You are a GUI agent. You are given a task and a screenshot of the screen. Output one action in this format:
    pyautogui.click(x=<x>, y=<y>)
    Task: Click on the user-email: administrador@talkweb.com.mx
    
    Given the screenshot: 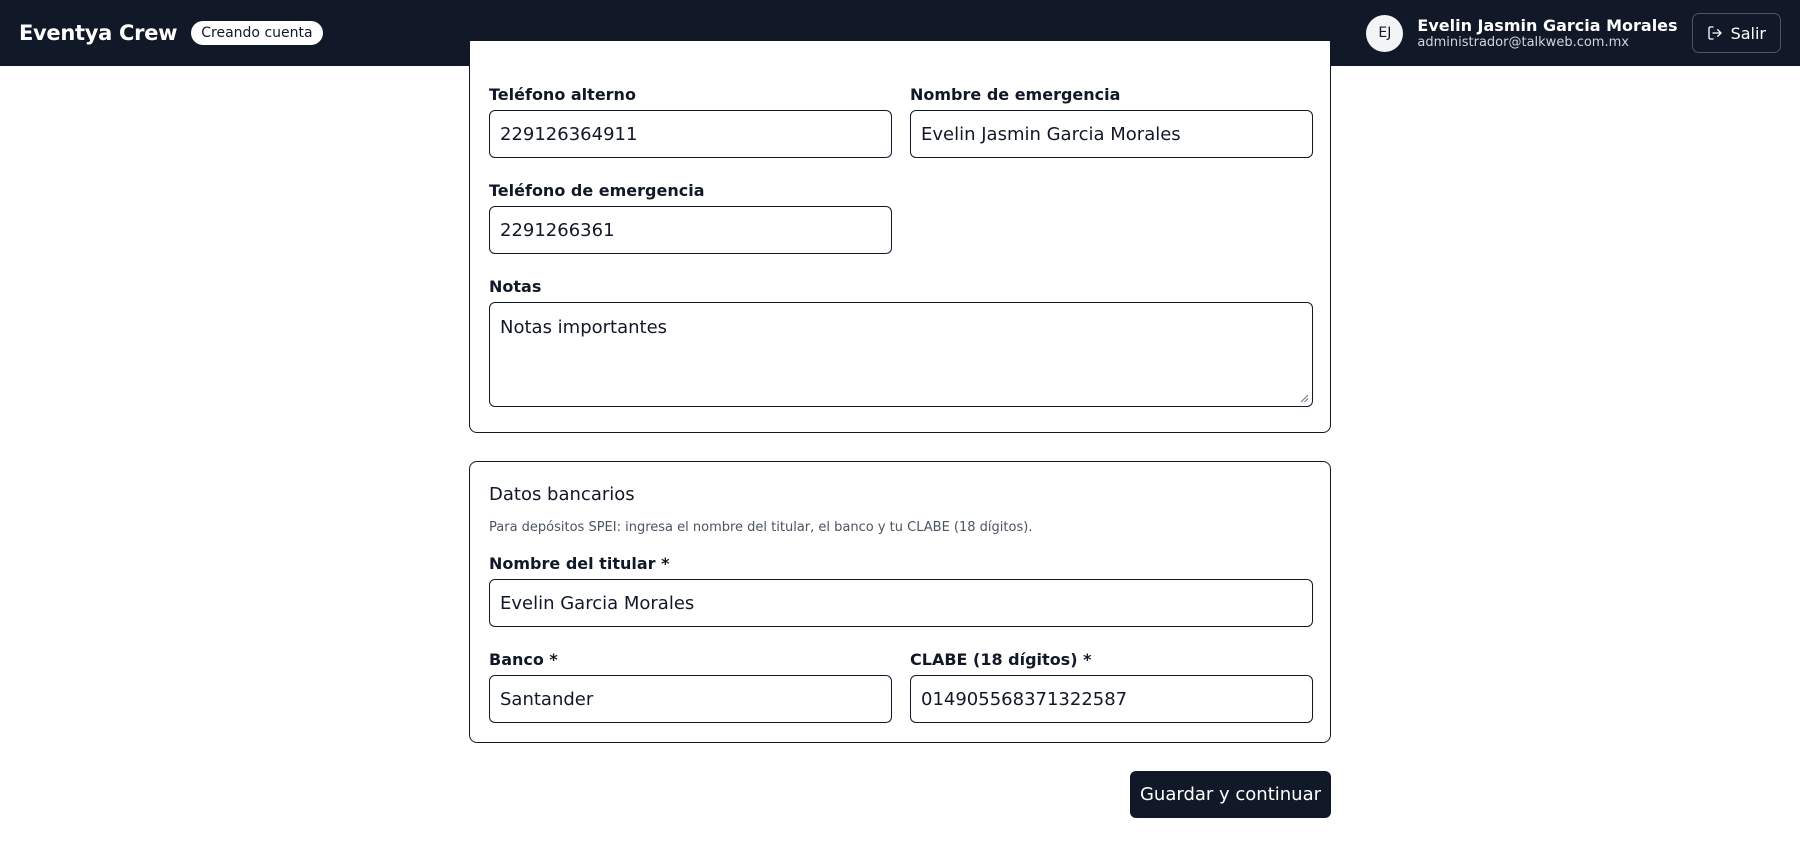 What is the action you would take?
    pyautogui.click(x=1523, y=42)
    